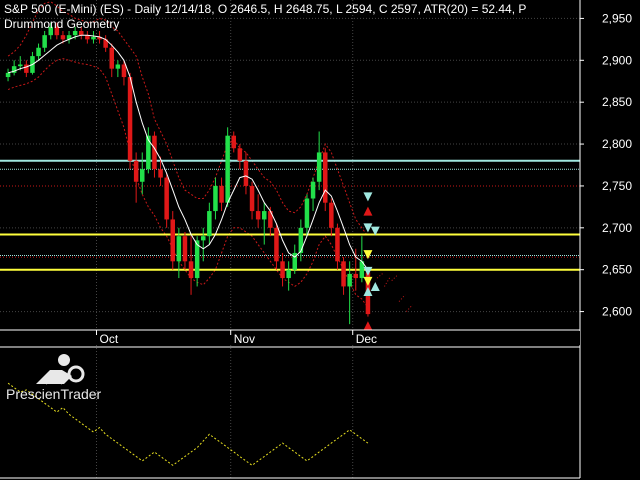 The width and height of the screenshot is (640, 480). Describe the element at coordinates (617, 144) in the screenshot. I see `y-tick-label: 2,800` at that location.